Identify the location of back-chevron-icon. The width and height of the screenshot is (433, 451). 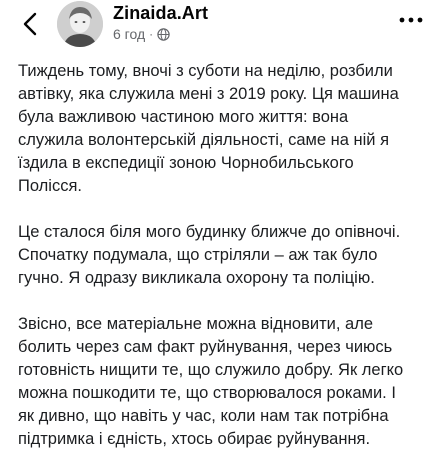
(30, 24).